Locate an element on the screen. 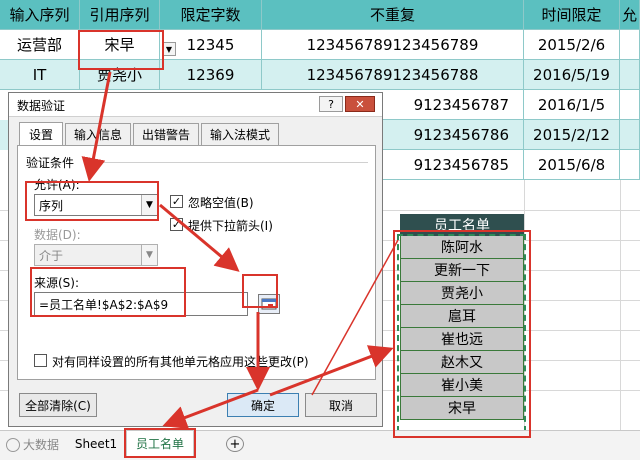 Image resolution: width=640 pixels, height=460 pixels. arrow-allow-to-picker is located at coordinates (199, 237).